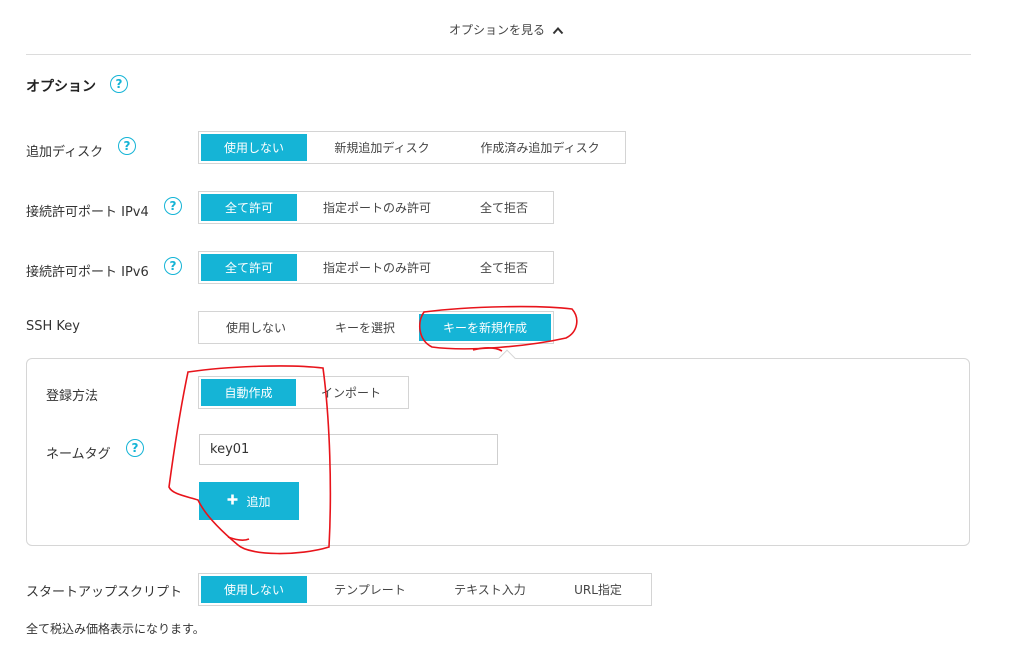 The height and width of the screenshot is (660, 1012). I want to click on method-option-auto: 自動作成, so click(248, 392).